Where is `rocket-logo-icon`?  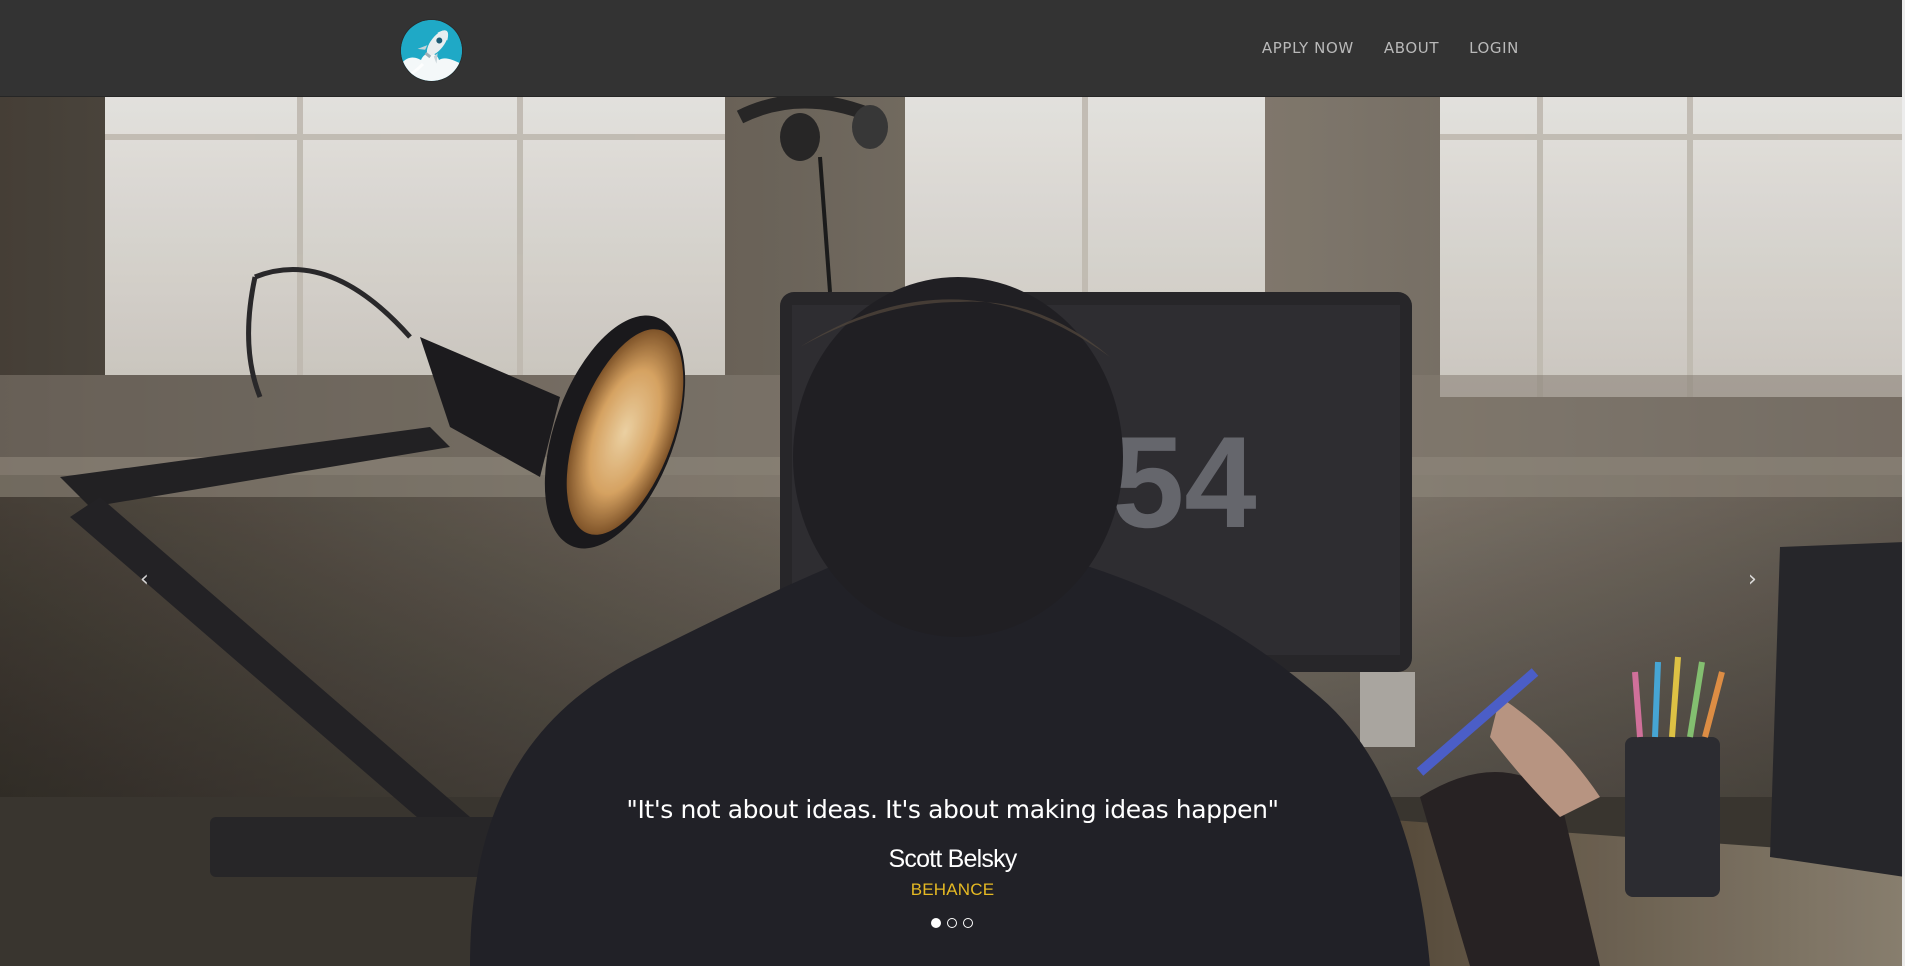
rocket-logo-icon is located at coordinates (431, 50).